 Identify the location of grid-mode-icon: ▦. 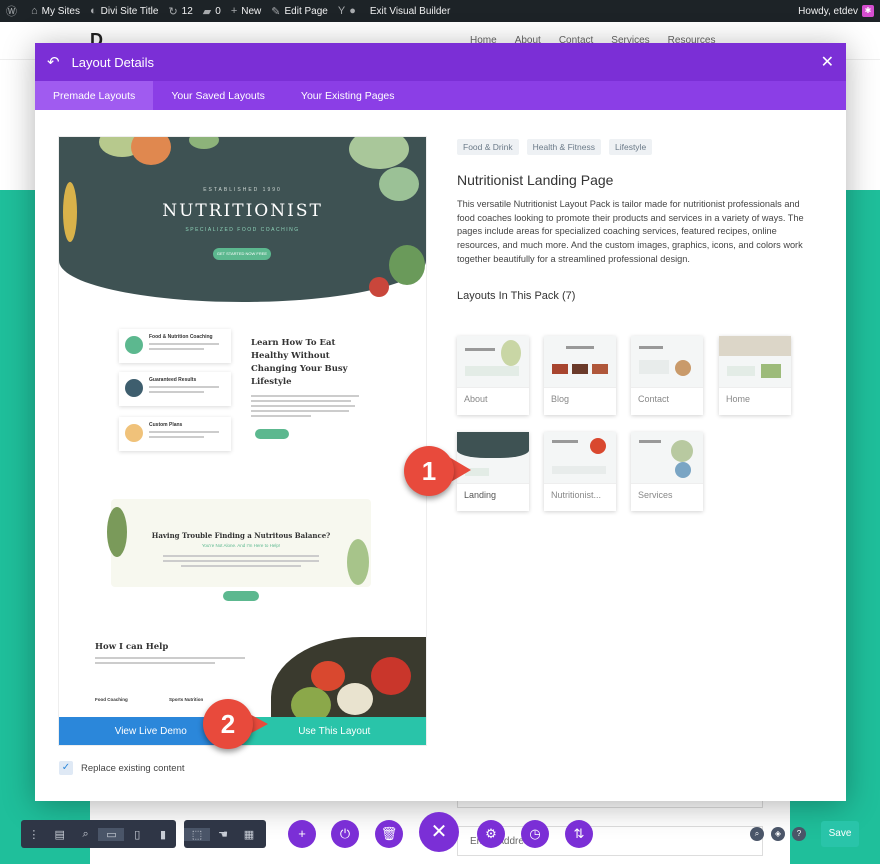
(249, 834).